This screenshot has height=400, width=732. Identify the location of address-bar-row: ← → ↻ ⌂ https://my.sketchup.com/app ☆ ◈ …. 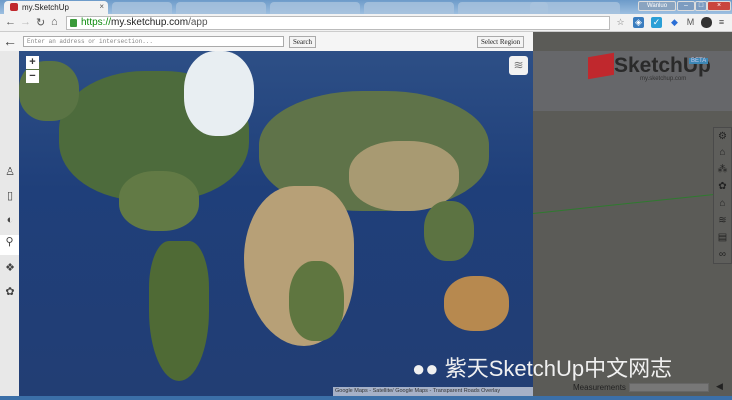
(366, 23).